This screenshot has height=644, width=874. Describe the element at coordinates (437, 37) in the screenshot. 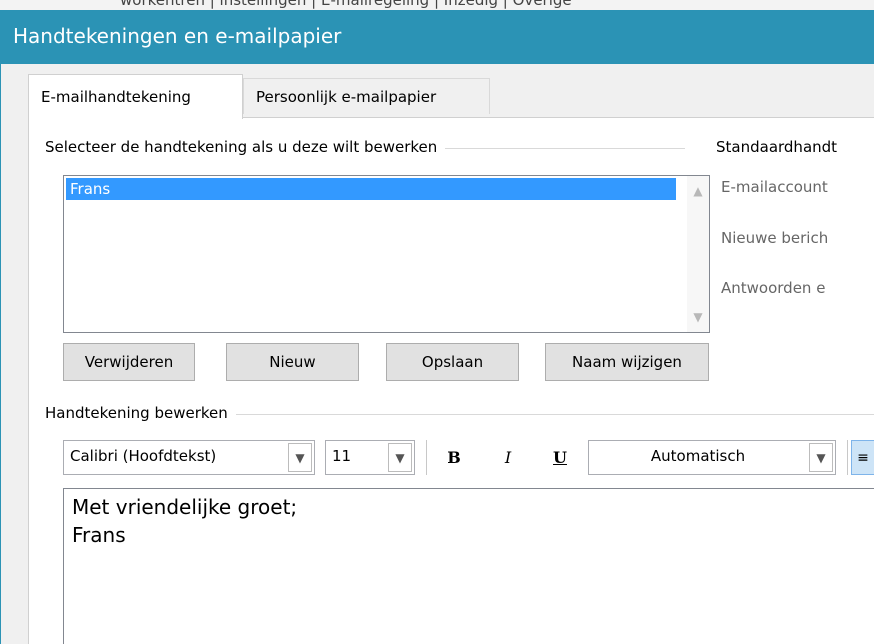

I see `title-bar: Handtekeningen en e-mailpapier` at that location.